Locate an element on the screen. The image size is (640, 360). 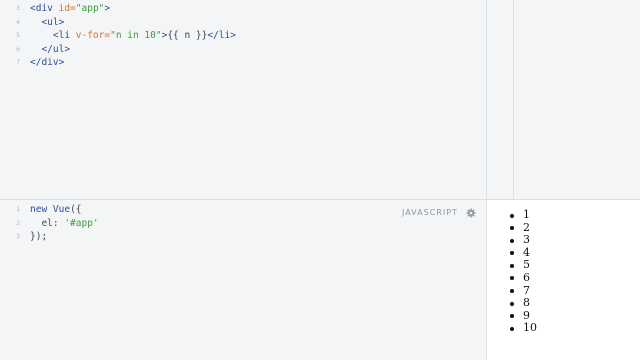
output-list: 1 2 3 4 5 6 7 8 9 10 is located at coordinates (517, 271).